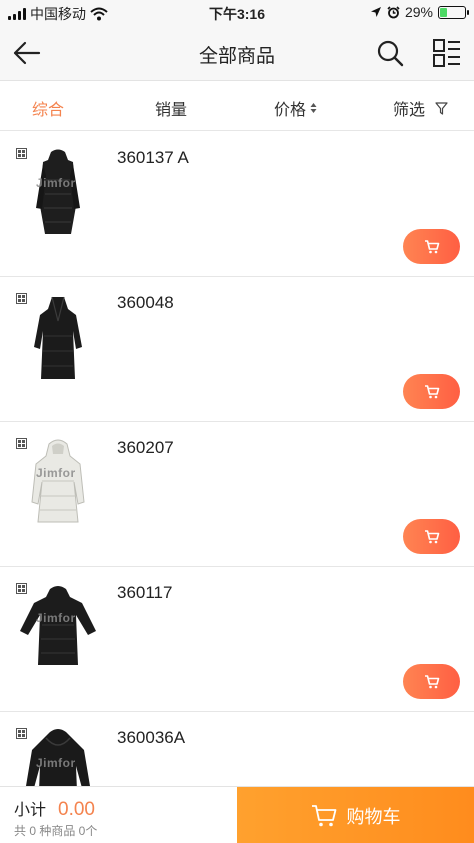 The image size is (474, 843). Describe the element at coordinates (375, 12) in the screenshot. I see `location-icon` at that location.